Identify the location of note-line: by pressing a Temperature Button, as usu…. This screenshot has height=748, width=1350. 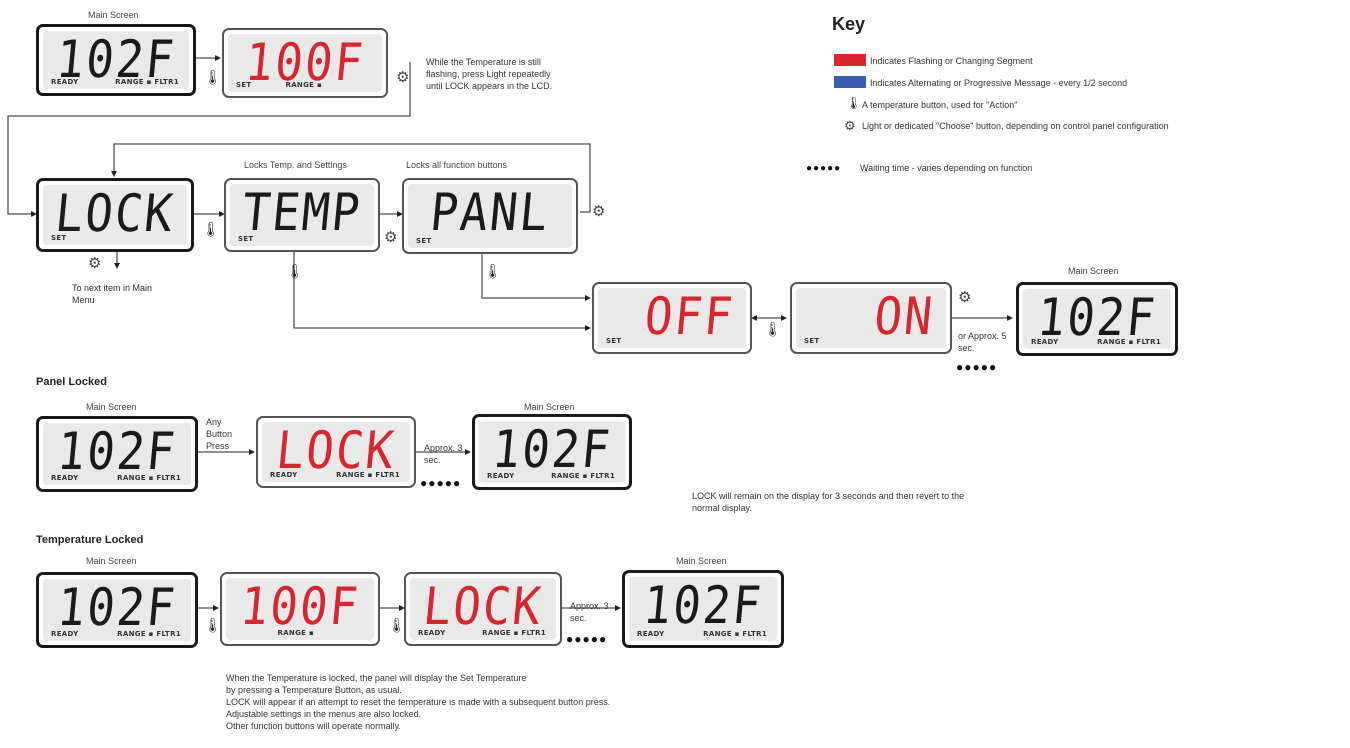
(314, 690).